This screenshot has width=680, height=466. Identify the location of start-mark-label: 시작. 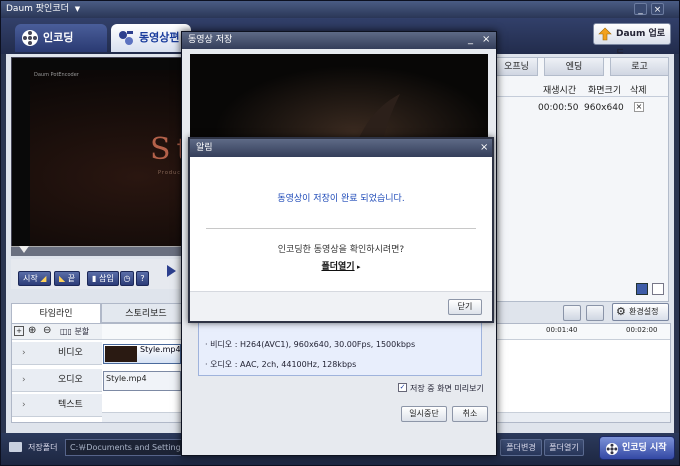
(30, 278).